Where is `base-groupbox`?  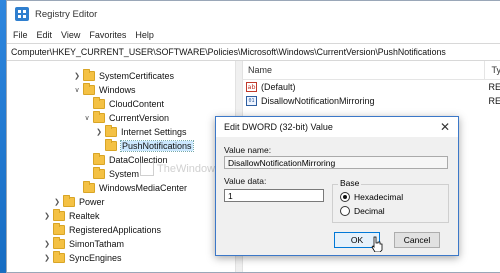
base-groupbox is located at coordinates (390, 203).